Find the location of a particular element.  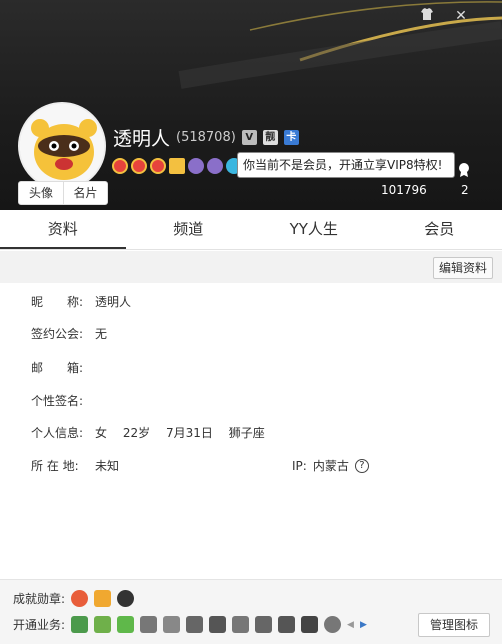

avatar is located at coordinates (62, 146).